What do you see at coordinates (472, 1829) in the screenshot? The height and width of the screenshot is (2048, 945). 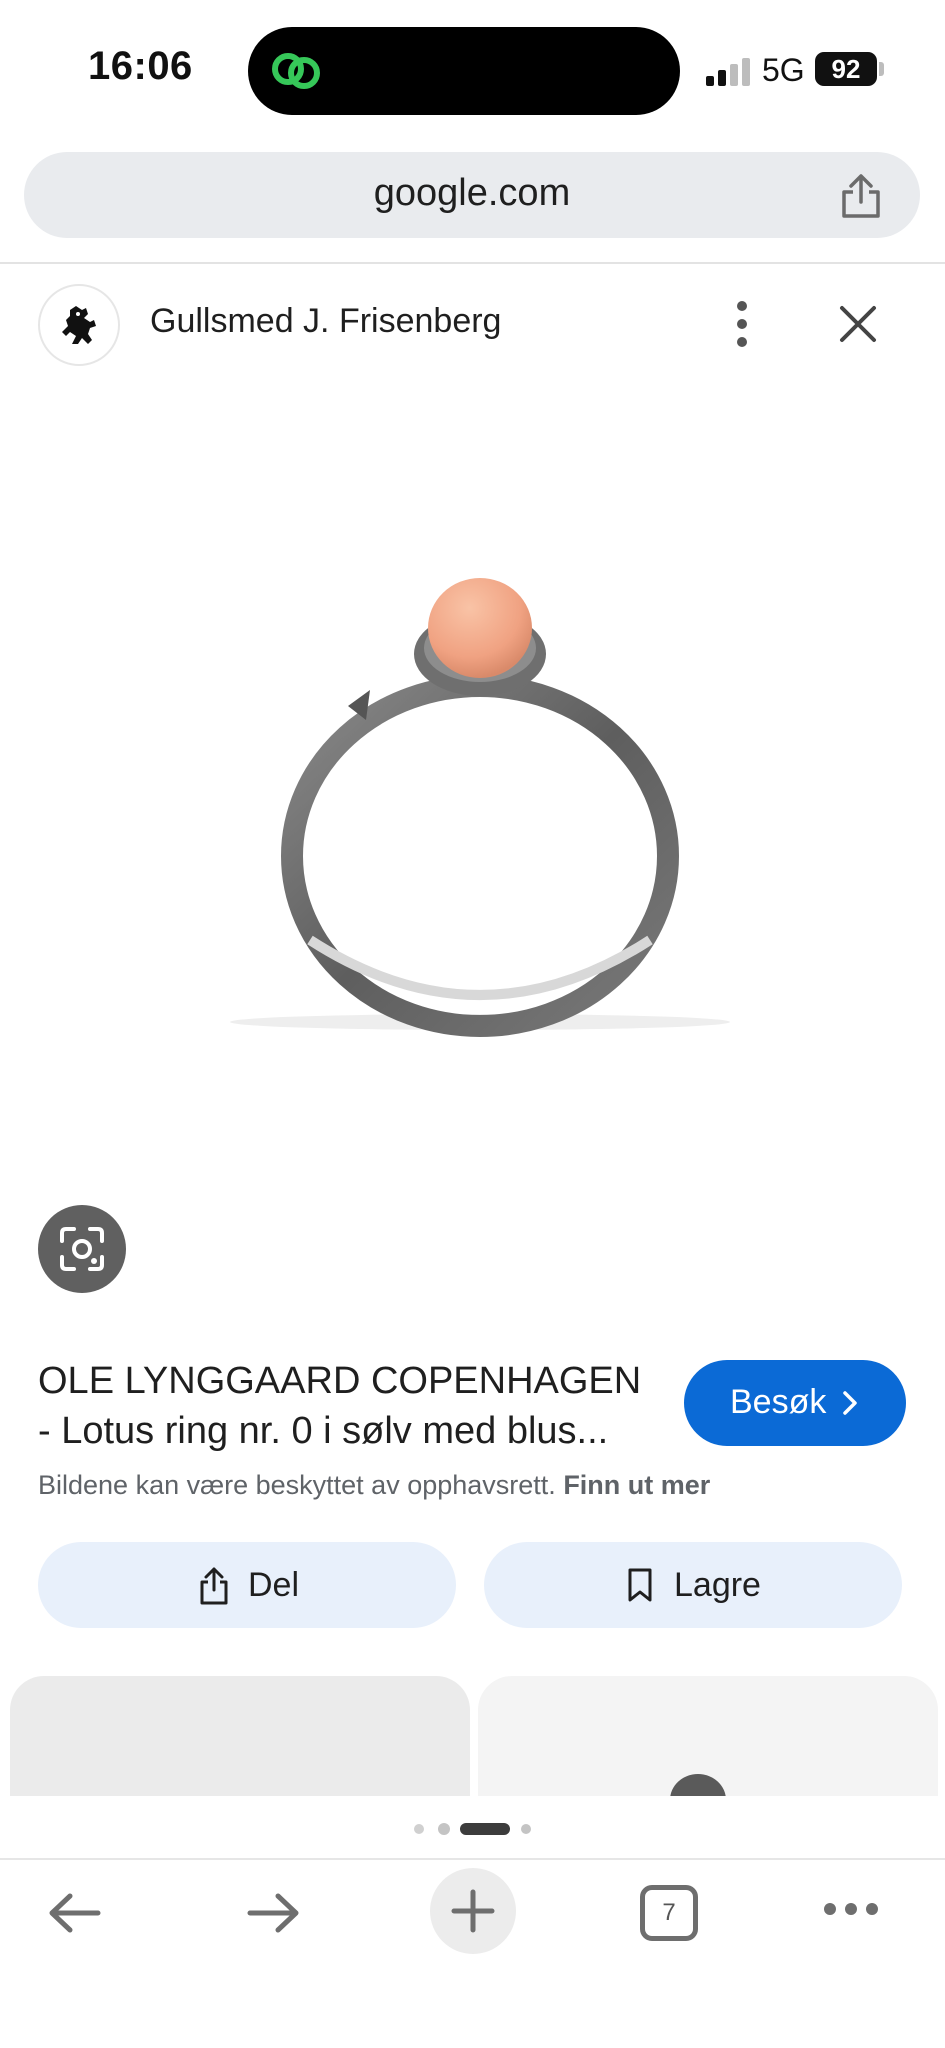 I see `page-indicator` at bounding box center [472, 1829].